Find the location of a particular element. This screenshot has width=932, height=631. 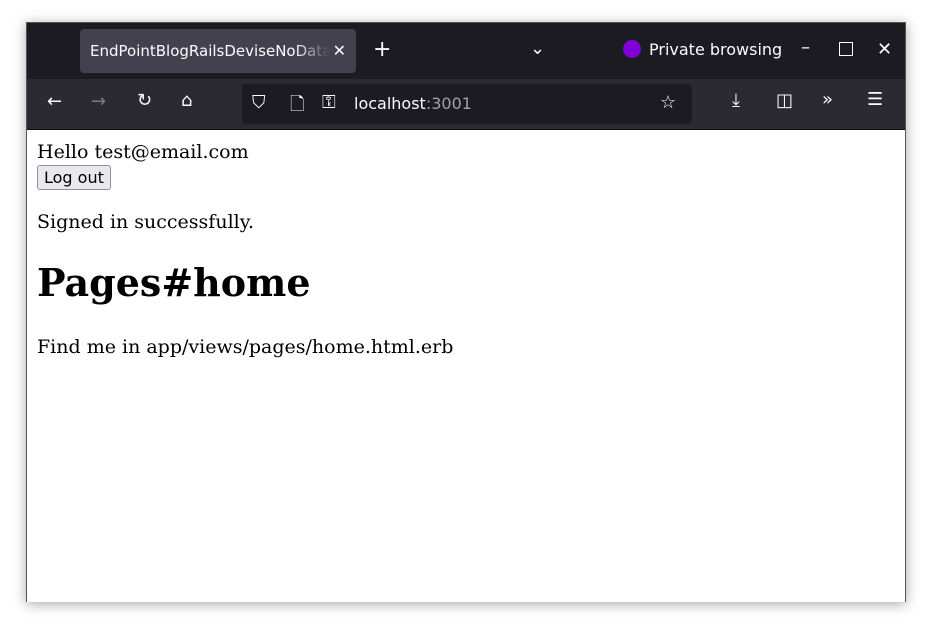

private-browsing-indicator: Private browsing is located at coordinates (702, 49).